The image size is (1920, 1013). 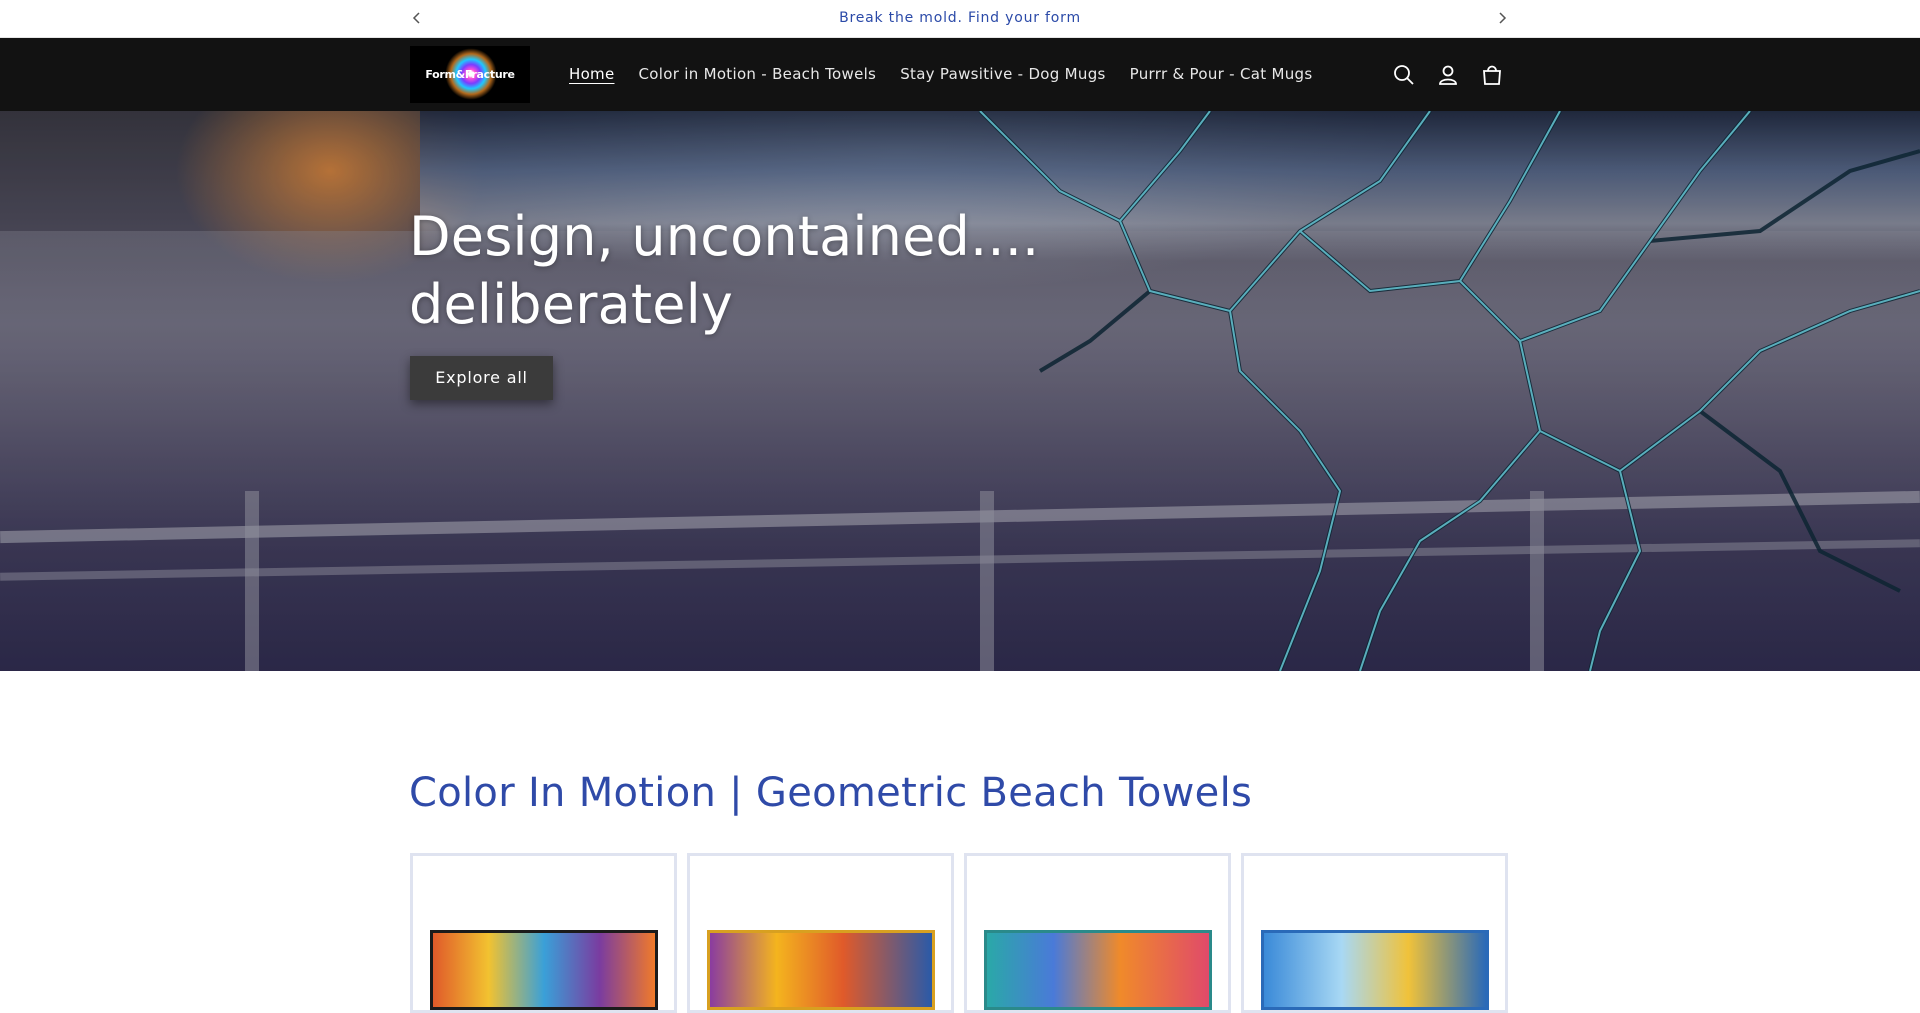 I want to click on nav-item-home: Home, so click(x=592, y=75).